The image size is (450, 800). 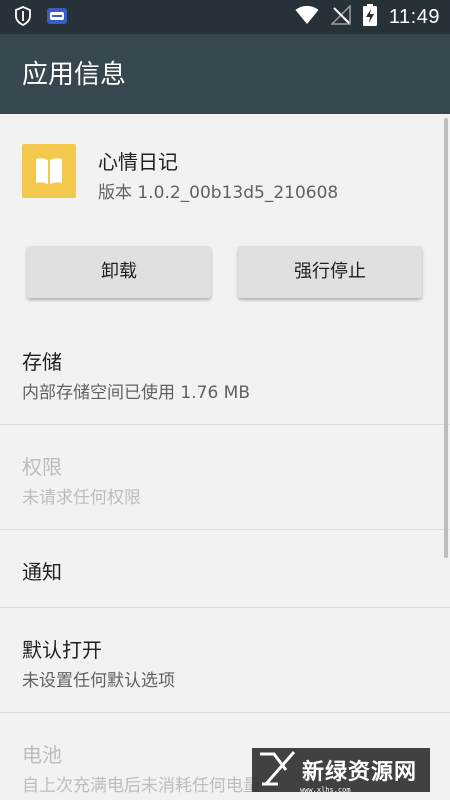 What do you see at coordinates (277, 770) in the screenshot?
I see `watermark-logo-icon` at bounding box center [277, 770].